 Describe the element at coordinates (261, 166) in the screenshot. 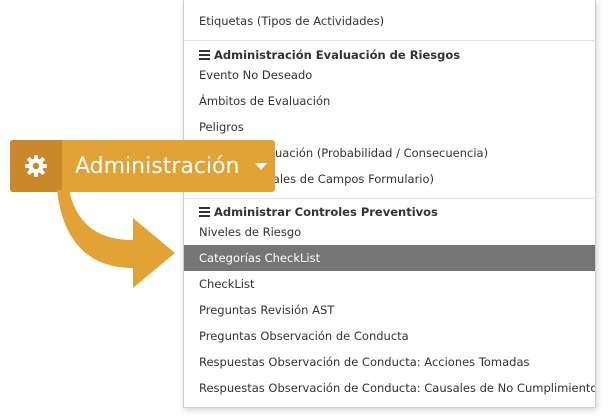

I see `caret-down-icon` at that location.